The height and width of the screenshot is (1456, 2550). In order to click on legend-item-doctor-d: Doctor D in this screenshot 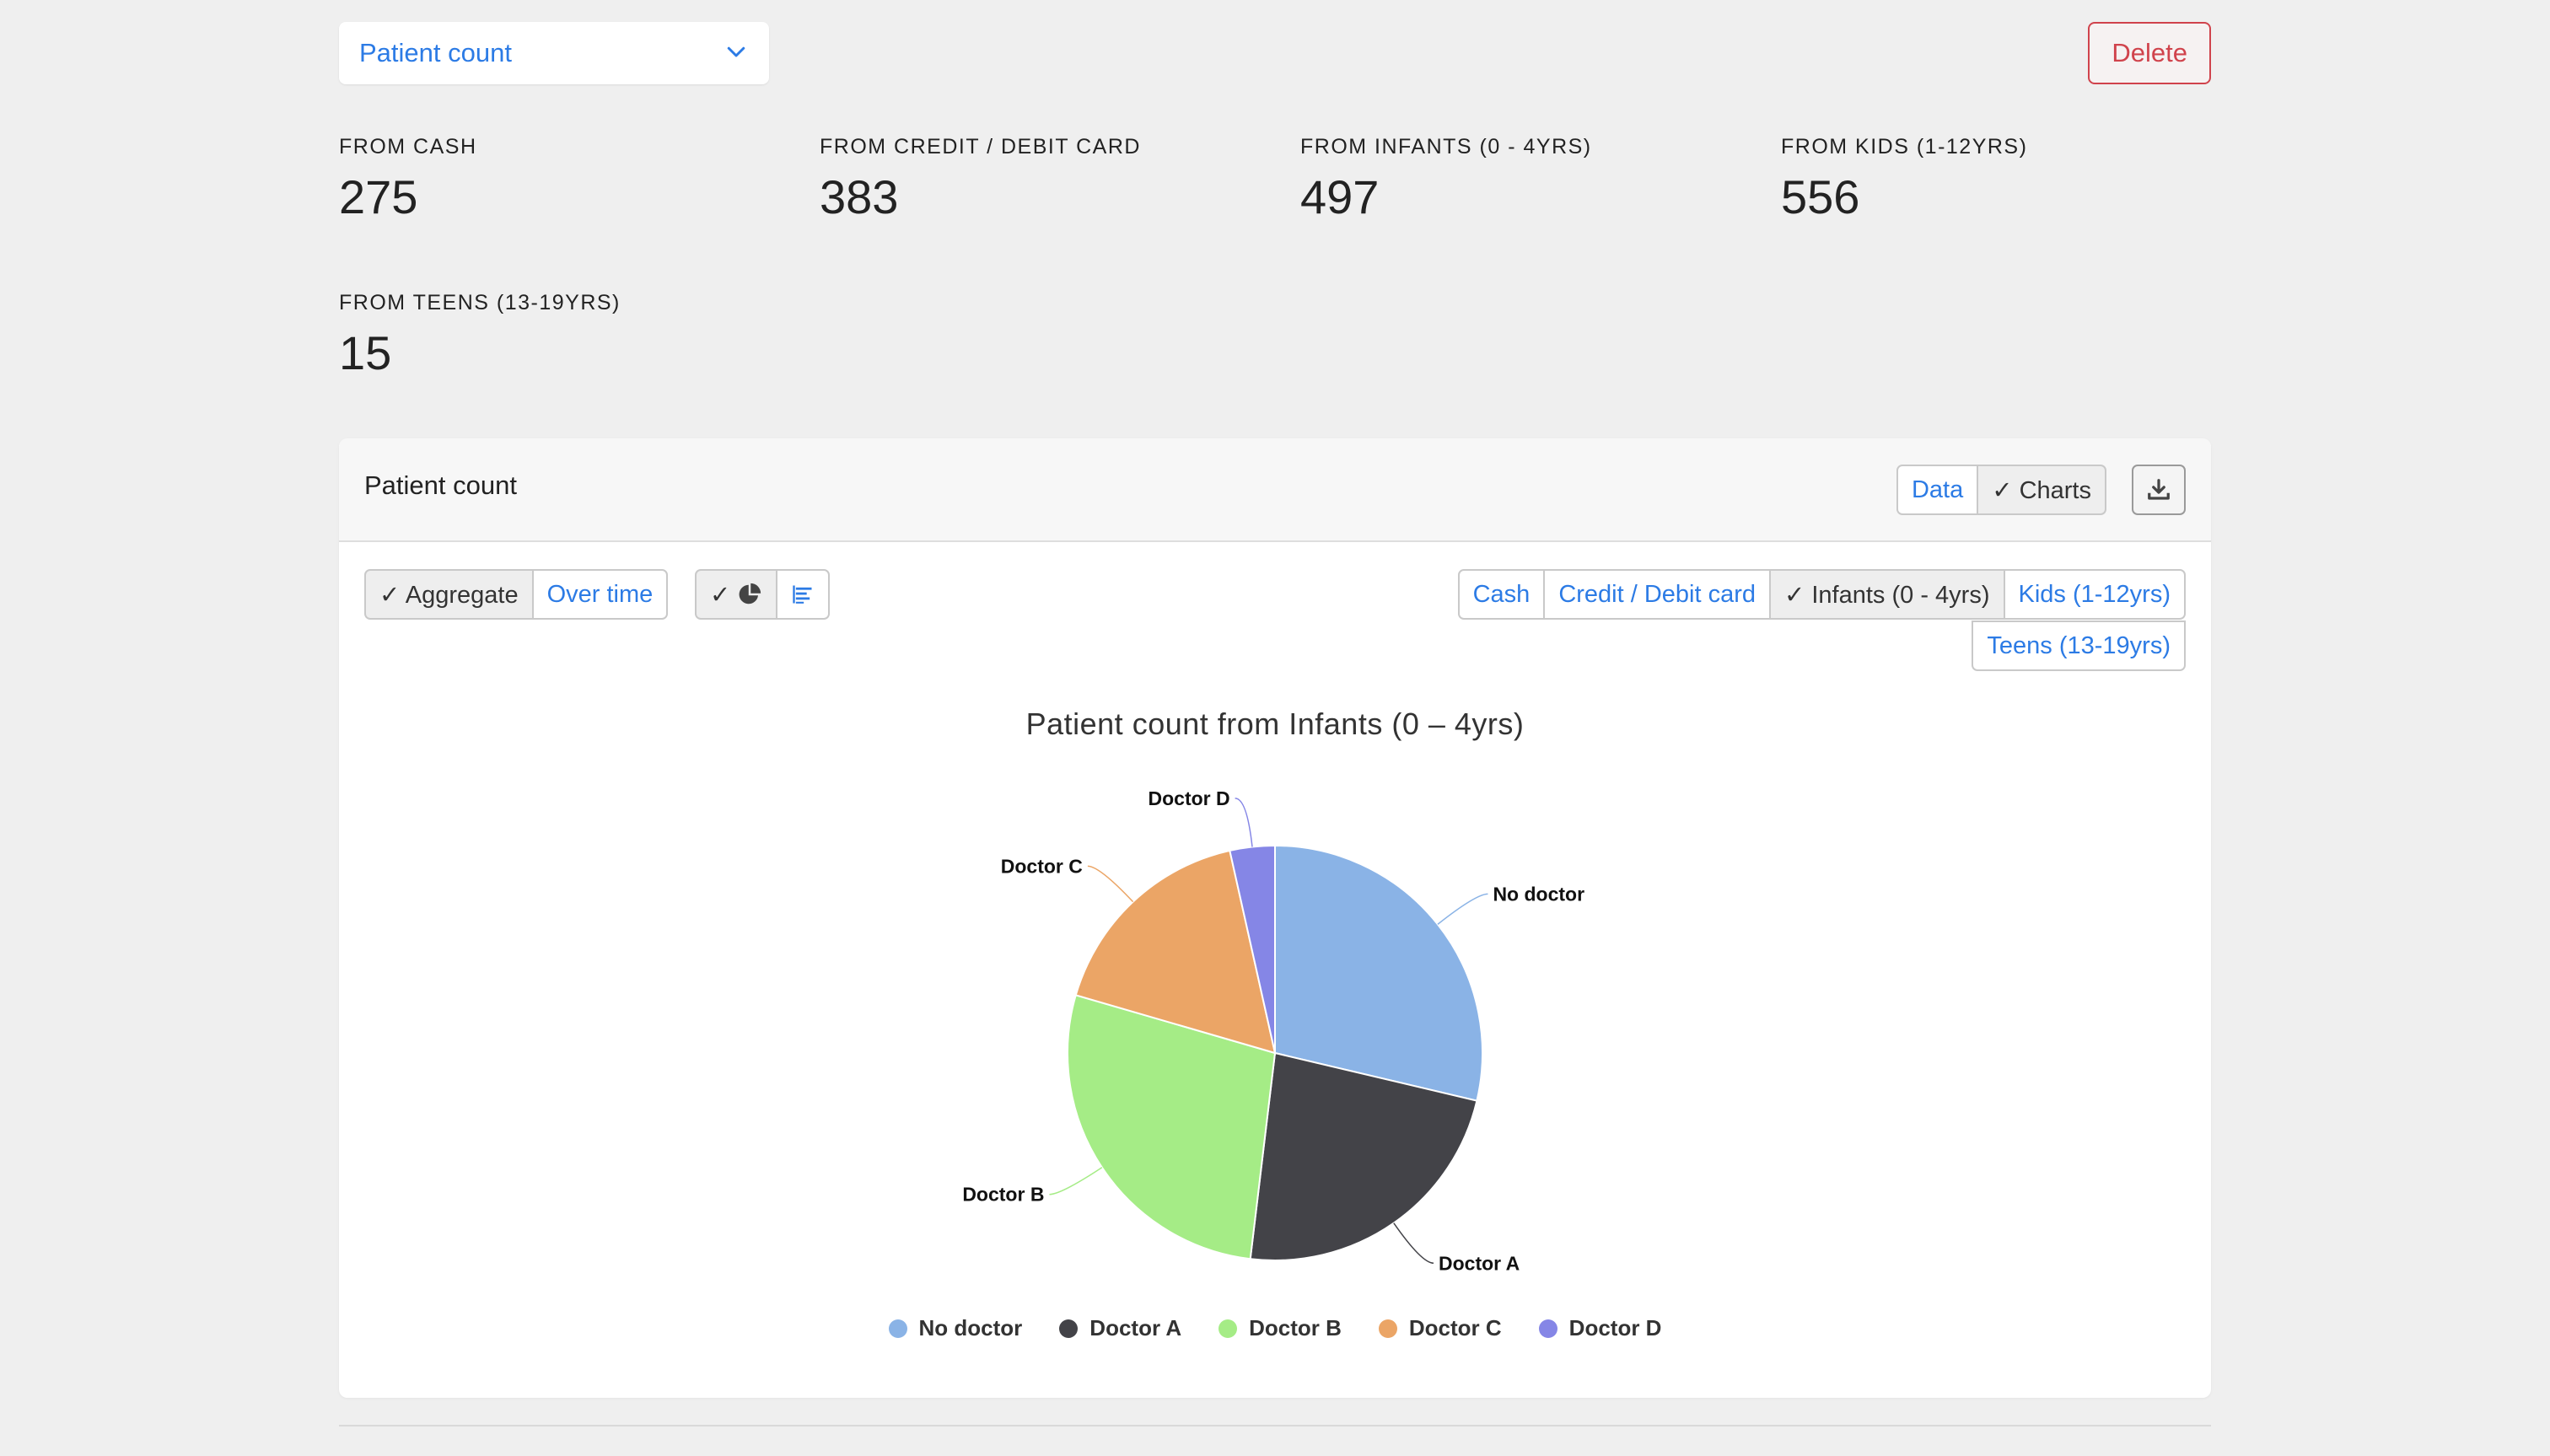, I will do `click(1600, 1328)`.